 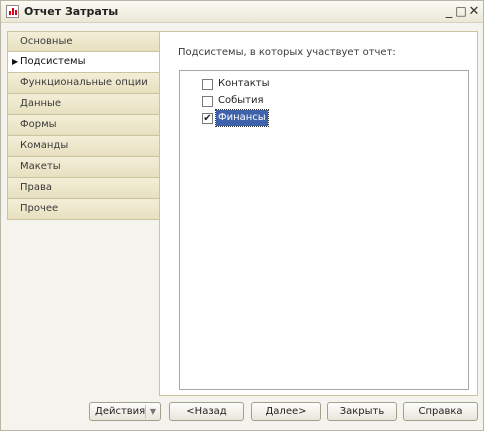 What do you see at coordinates (38, 124) in the screenshot?
I see `sidebar-item-label: Формы` at bounding box center [38, 124].